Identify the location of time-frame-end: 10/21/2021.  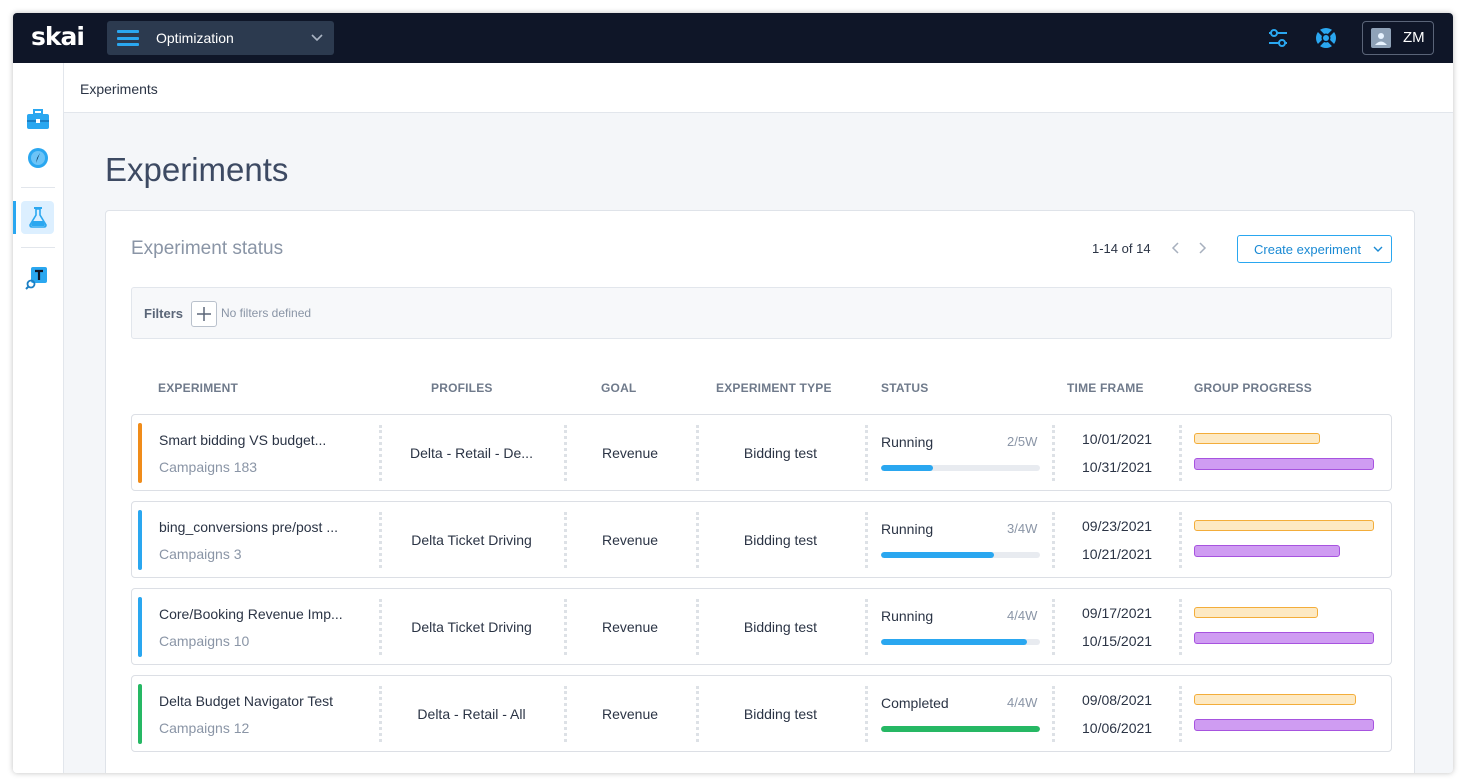
(1117, 554).